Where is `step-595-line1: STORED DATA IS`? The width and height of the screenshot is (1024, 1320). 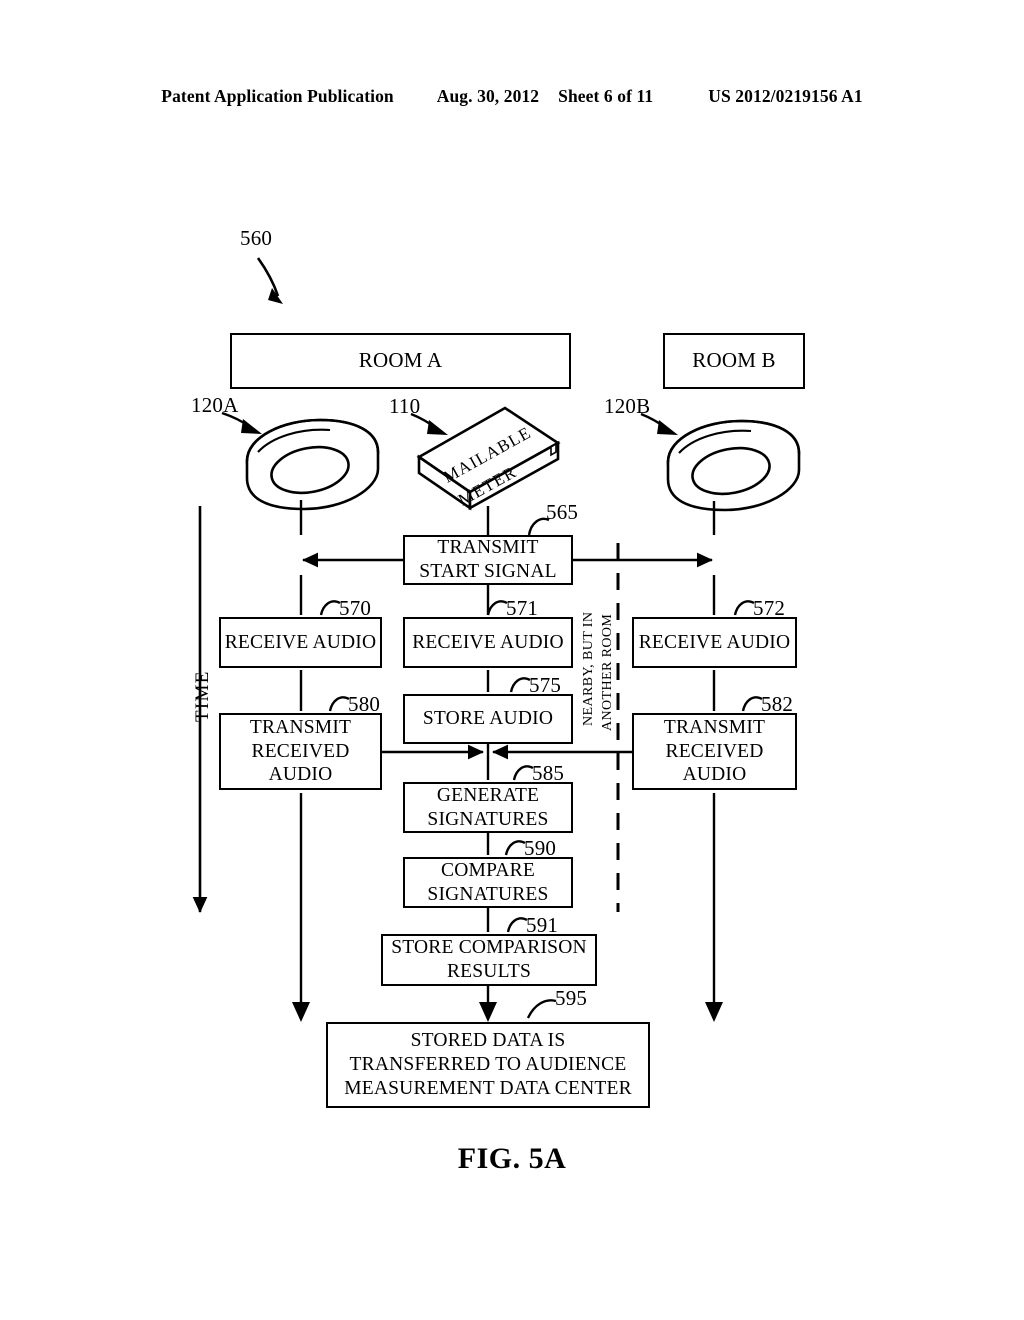
step-595-line1: STORED DATA IS is located at coordinates (488, 1041).